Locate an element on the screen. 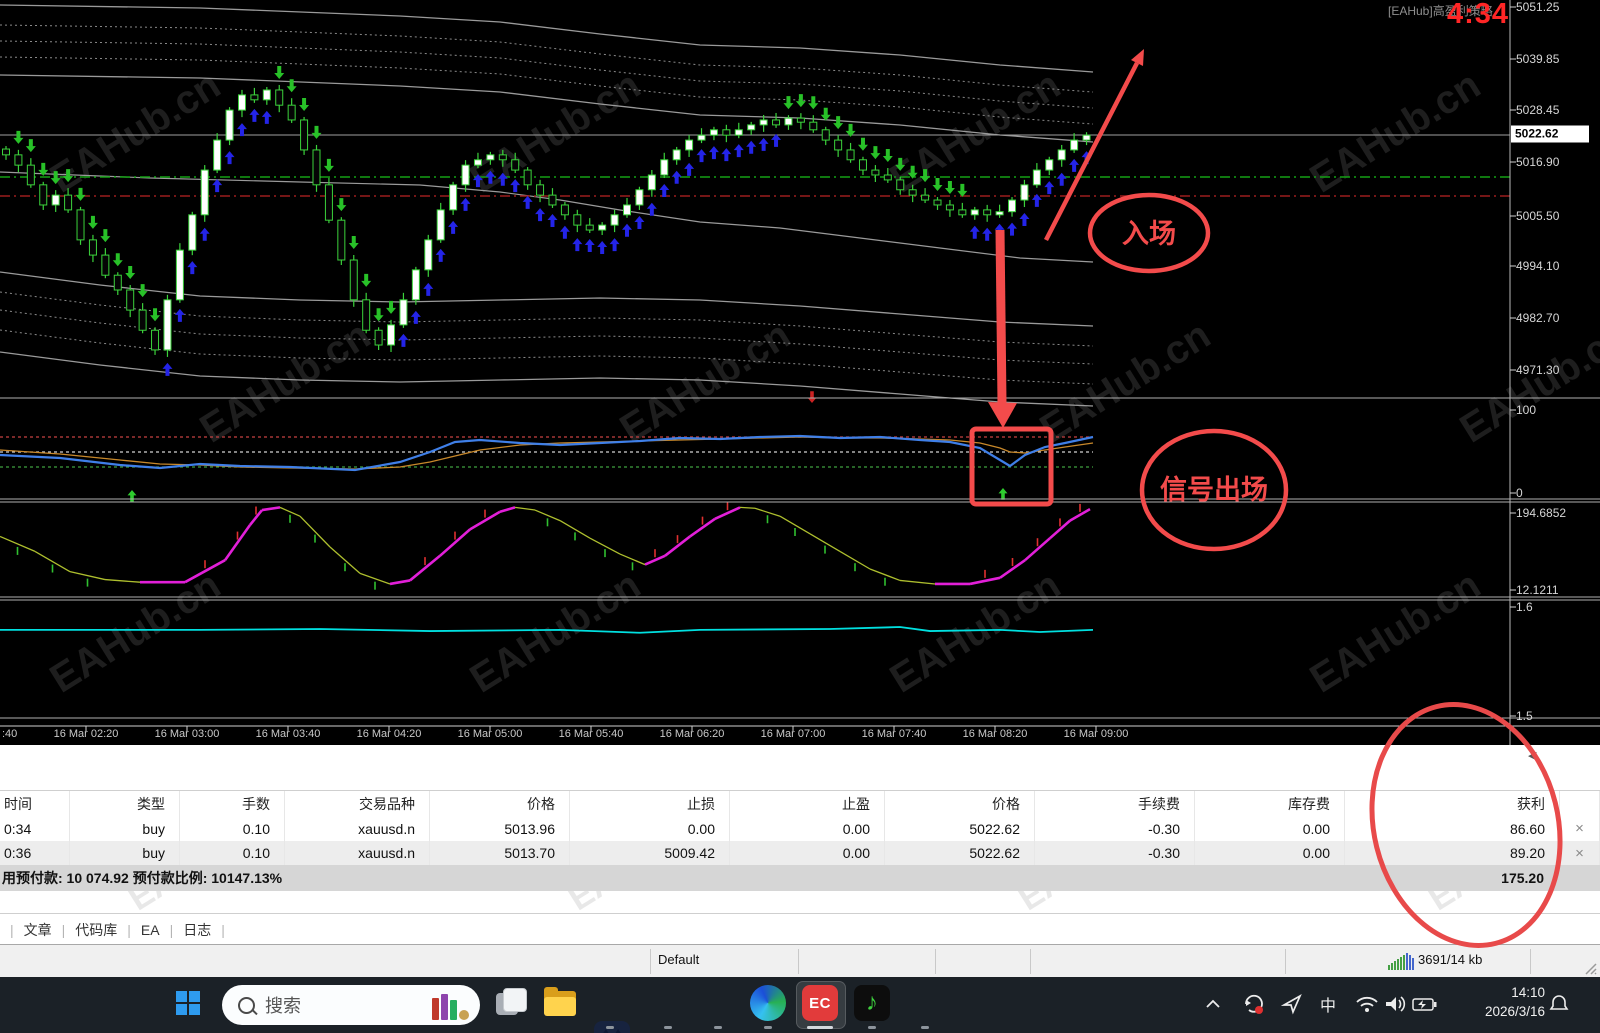  time-scale-label: 16 Mar 06:20 is located at coordinates (692, 734).